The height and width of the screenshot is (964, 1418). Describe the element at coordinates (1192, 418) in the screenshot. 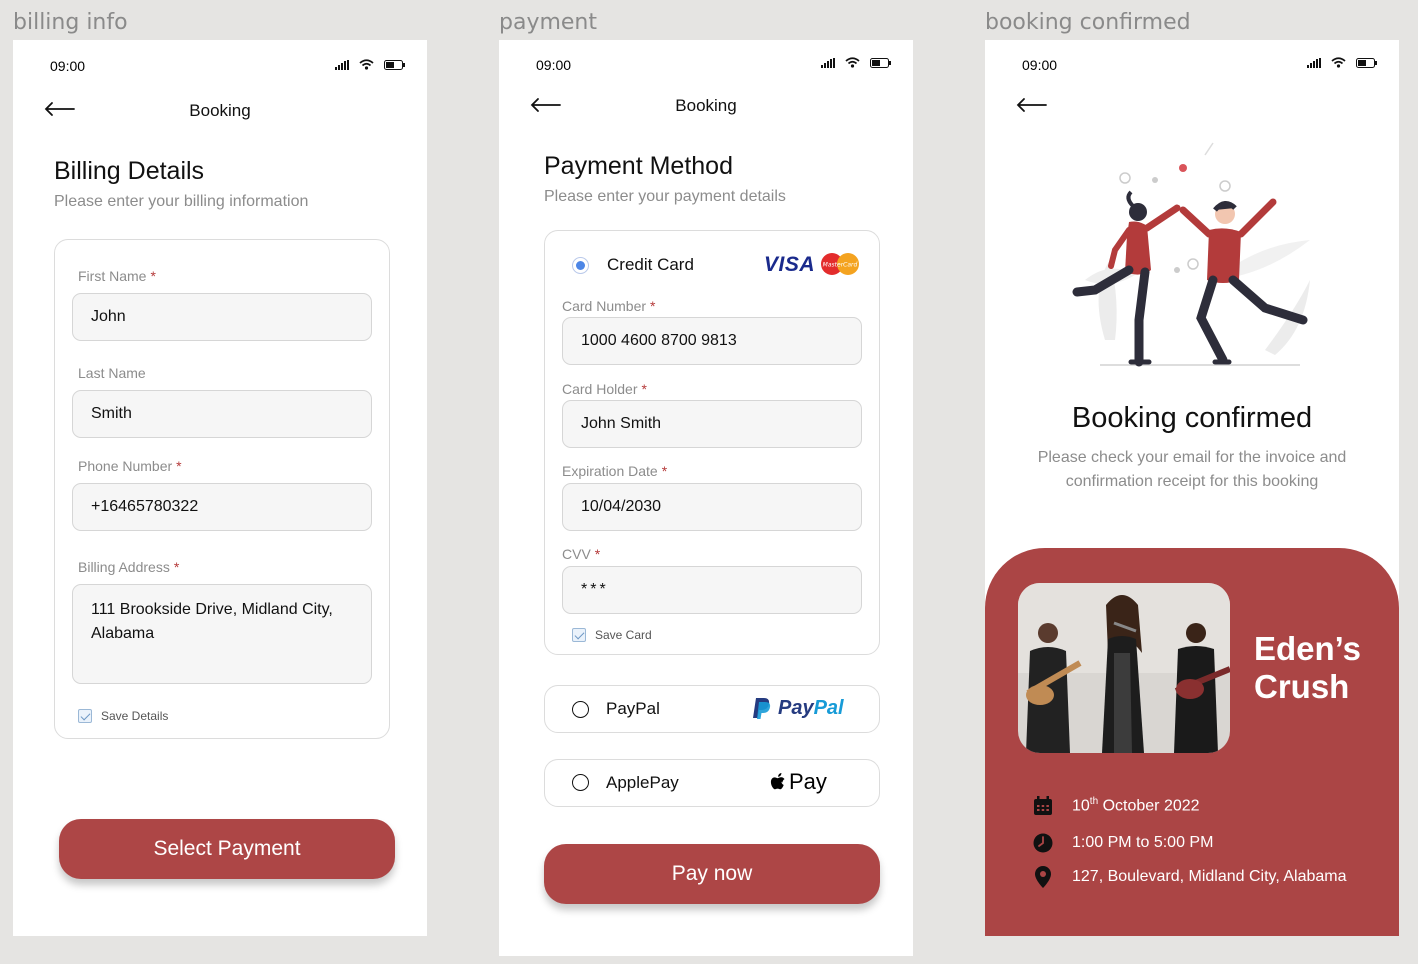

I see `confirmation-title: Booking confirmed` at that location.